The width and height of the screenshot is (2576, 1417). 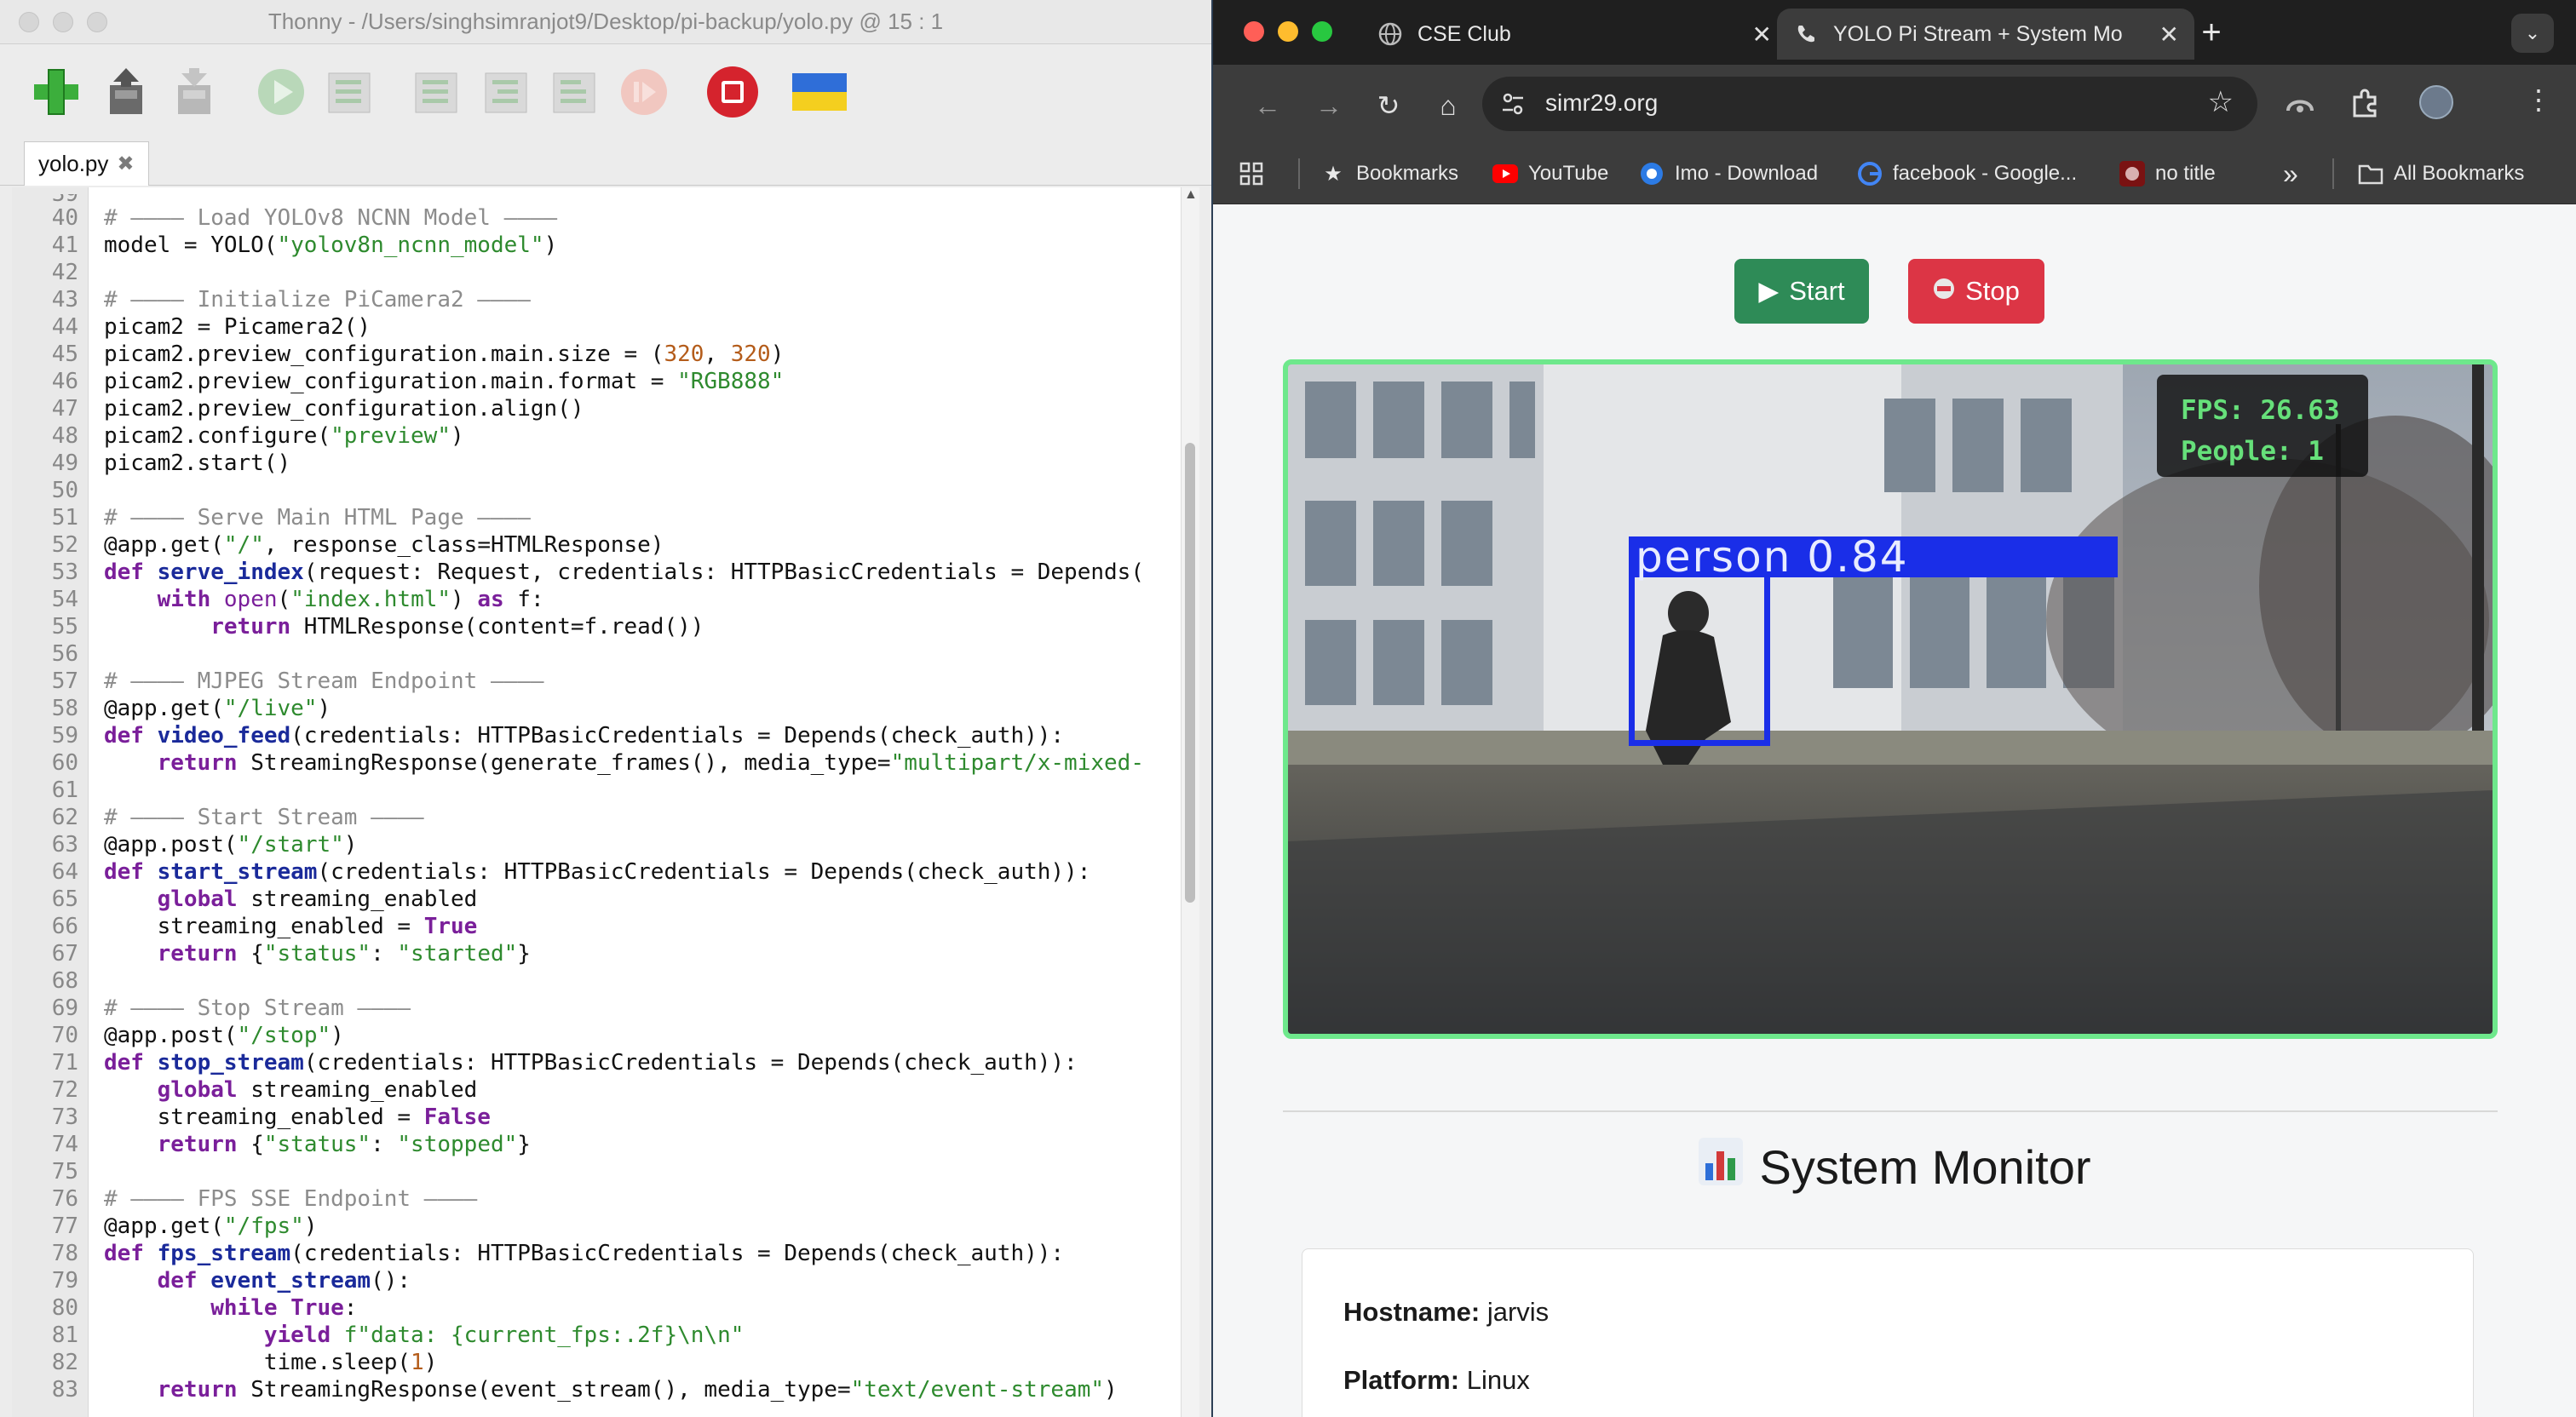 I want to click on code-line: 73 streaming_enabled = False, so click(x=596, y=1117).